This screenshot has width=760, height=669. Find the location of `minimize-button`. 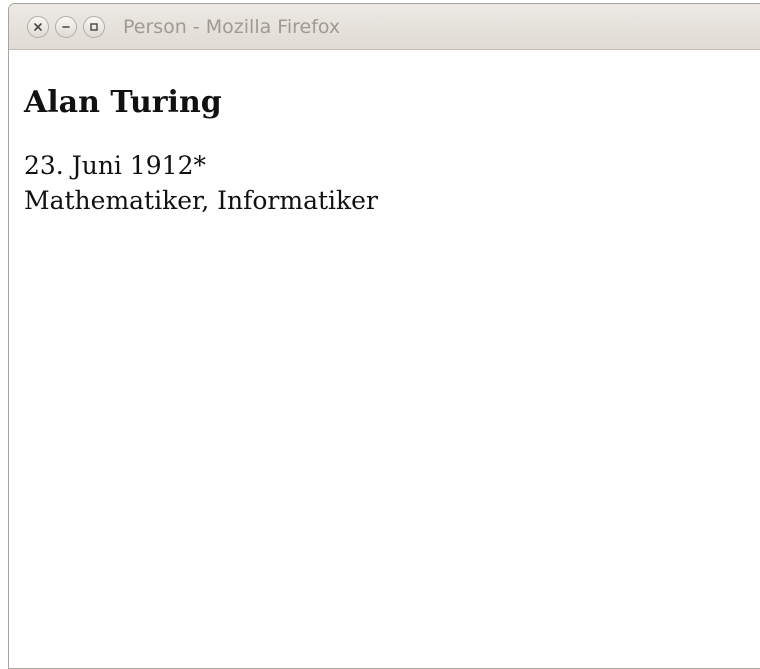

minimize-button is located at coordinates (66, 26).